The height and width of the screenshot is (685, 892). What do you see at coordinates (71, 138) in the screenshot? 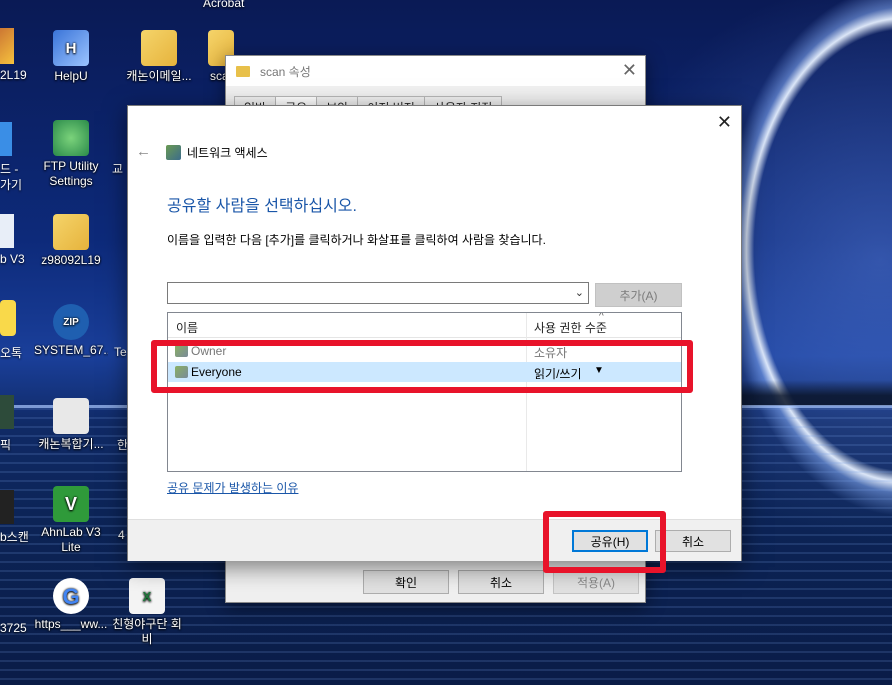
I see `ftp-utility-icon` at bounding box center [71, 138].